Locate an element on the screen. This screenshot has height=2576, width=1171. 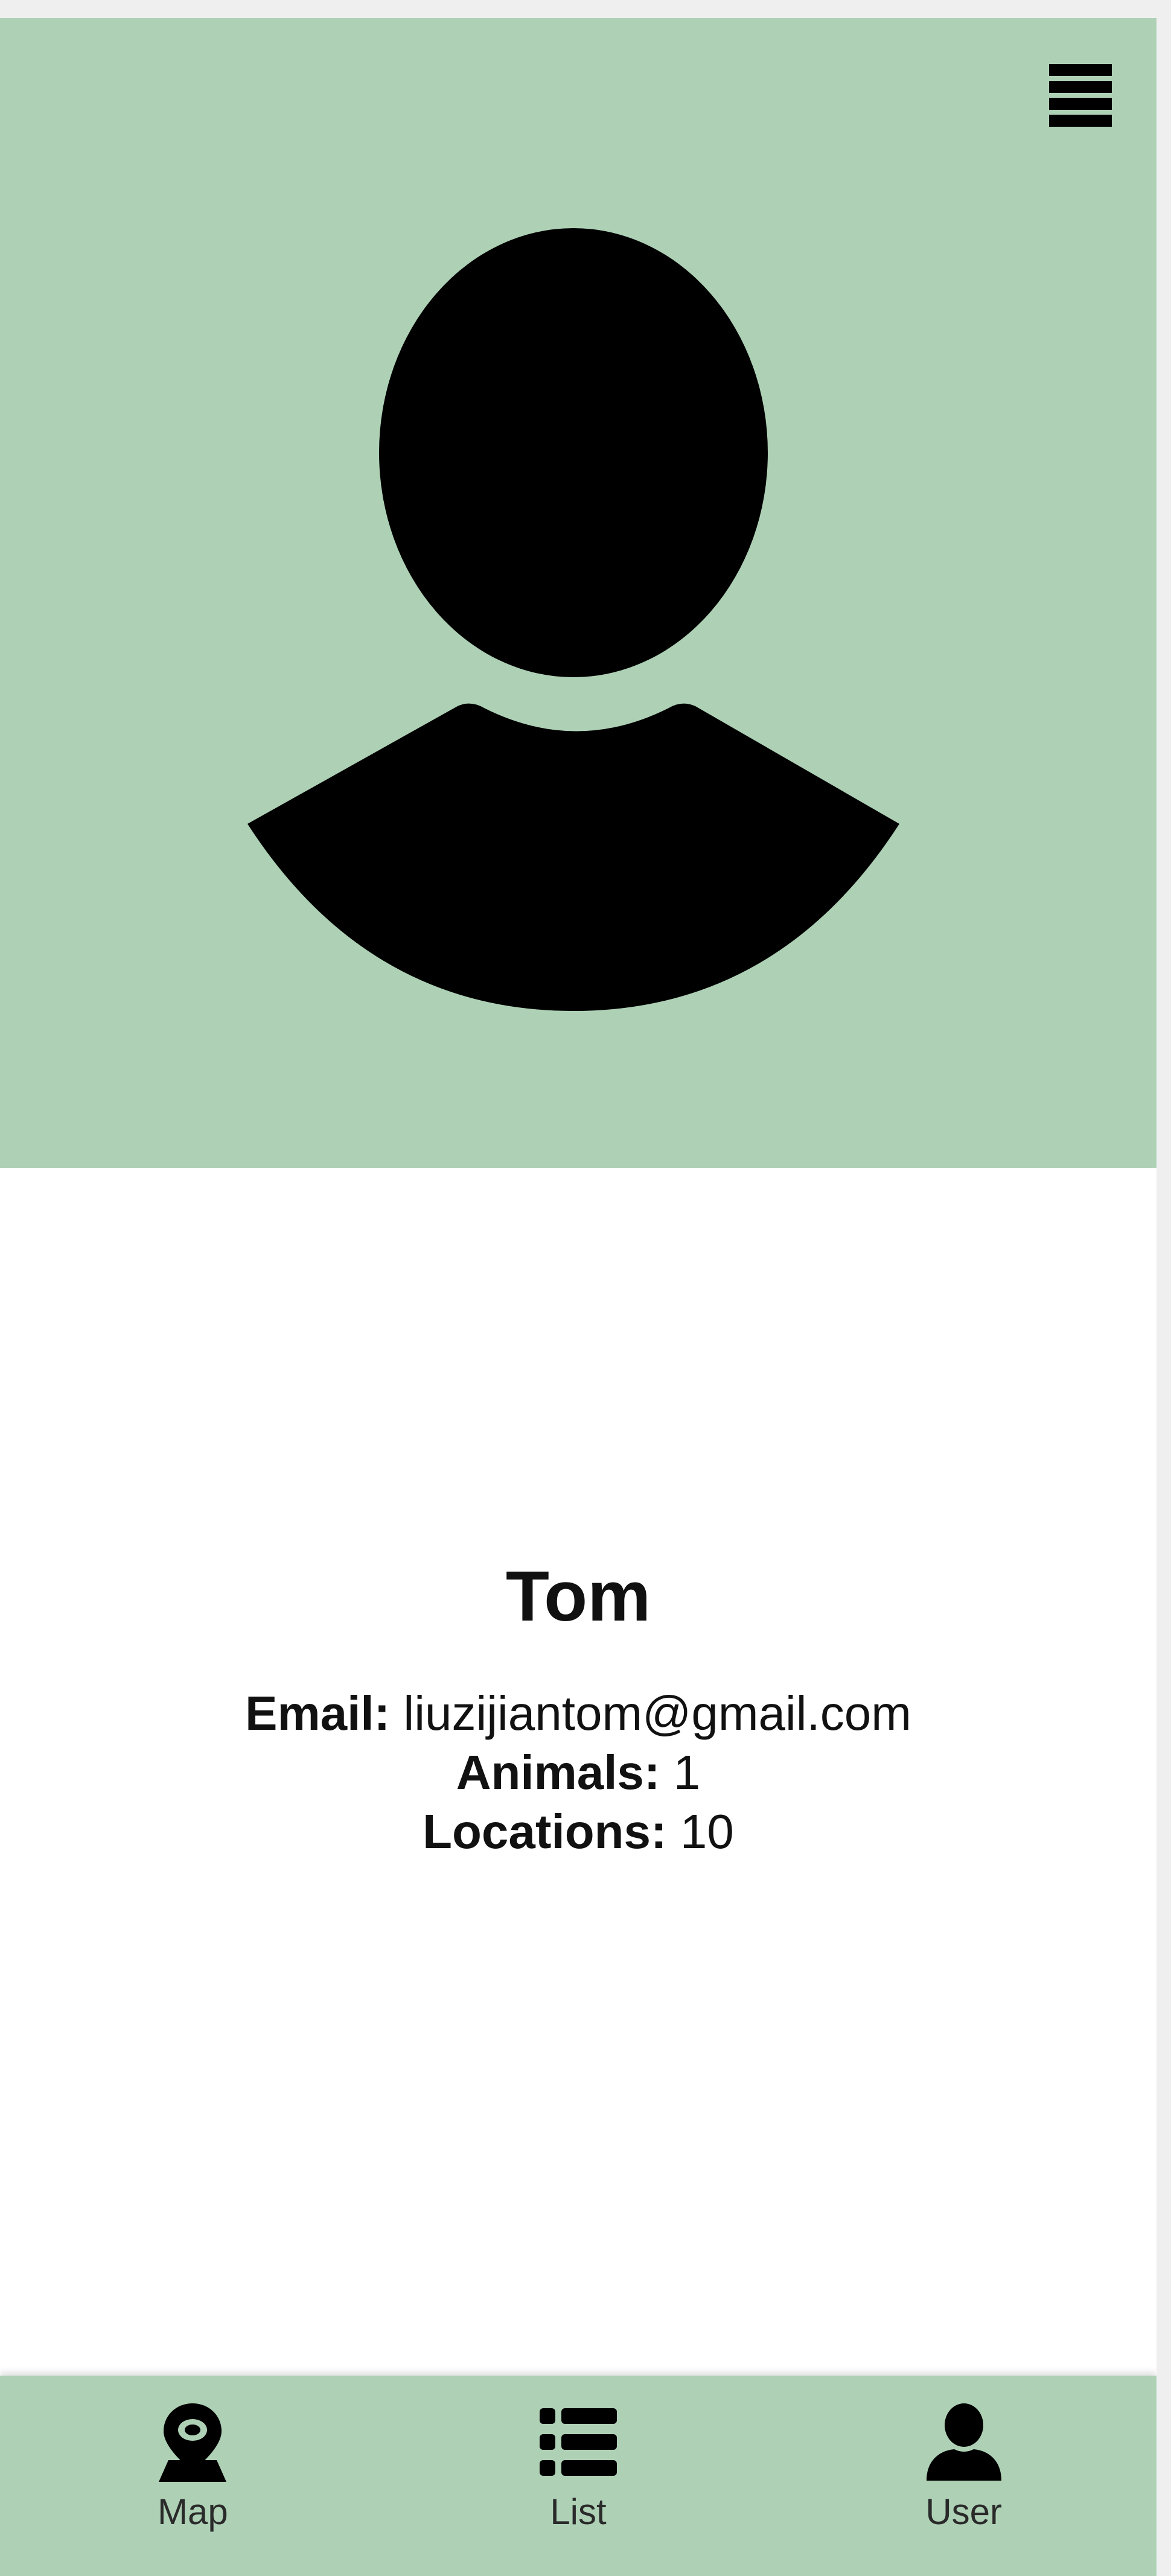
menu-button is located at coordinates (1080, 95).